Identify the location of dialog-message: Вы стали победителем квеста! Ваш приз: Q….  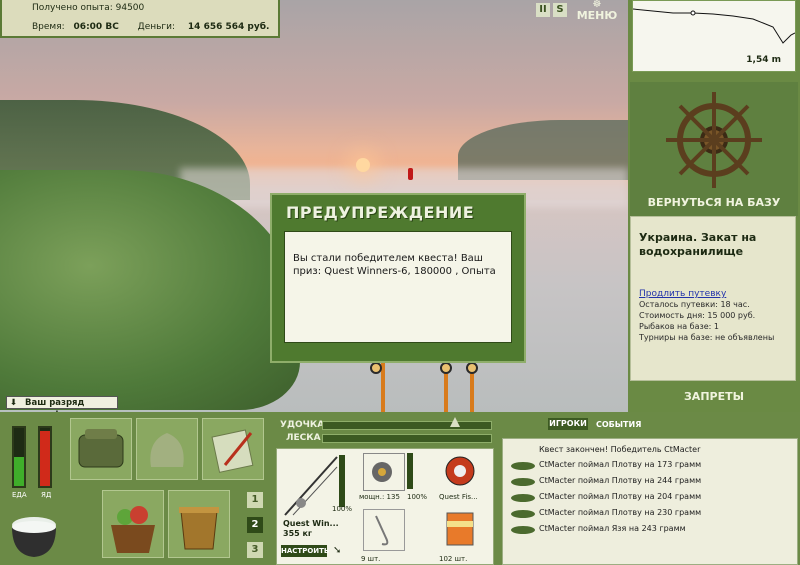
(398, 287).